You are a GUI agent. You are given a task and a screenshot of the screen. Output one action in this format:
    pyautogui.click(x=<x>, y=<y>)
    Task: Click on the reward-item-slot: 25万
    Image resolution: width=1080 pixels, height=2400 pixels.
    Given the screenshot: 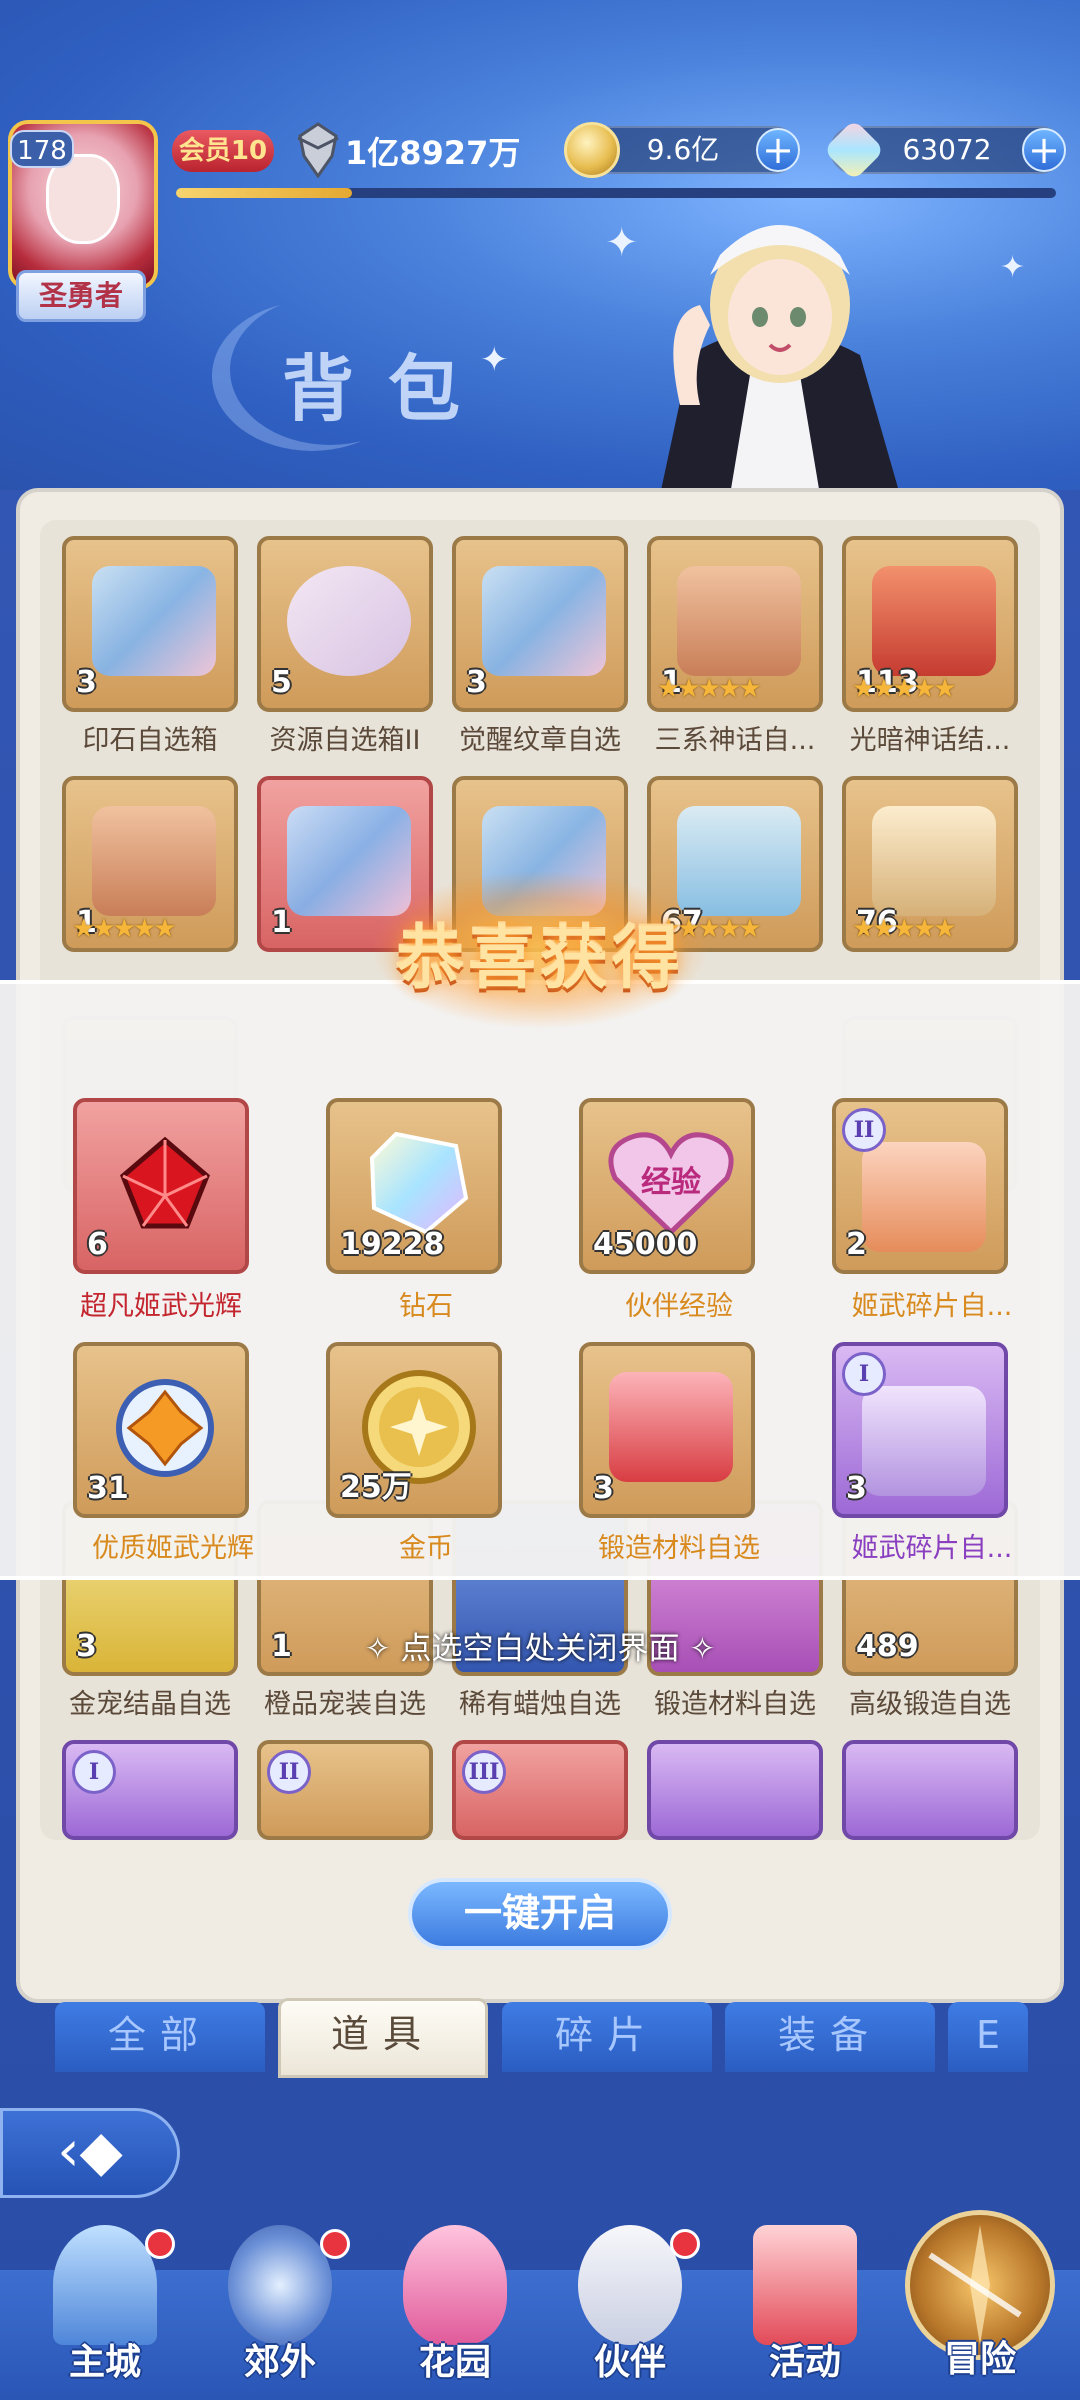 What is the action you would take?
    pyautogui.click(x=414, y=1430)
    